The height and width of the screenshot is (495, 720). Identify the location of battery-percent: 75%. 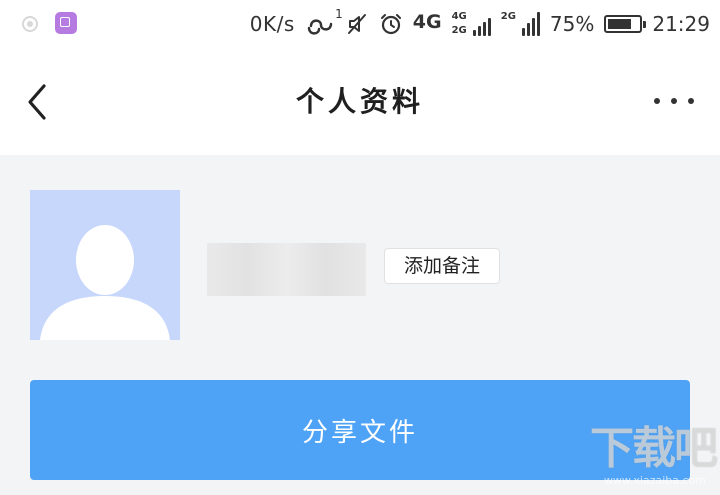
(572, 24).